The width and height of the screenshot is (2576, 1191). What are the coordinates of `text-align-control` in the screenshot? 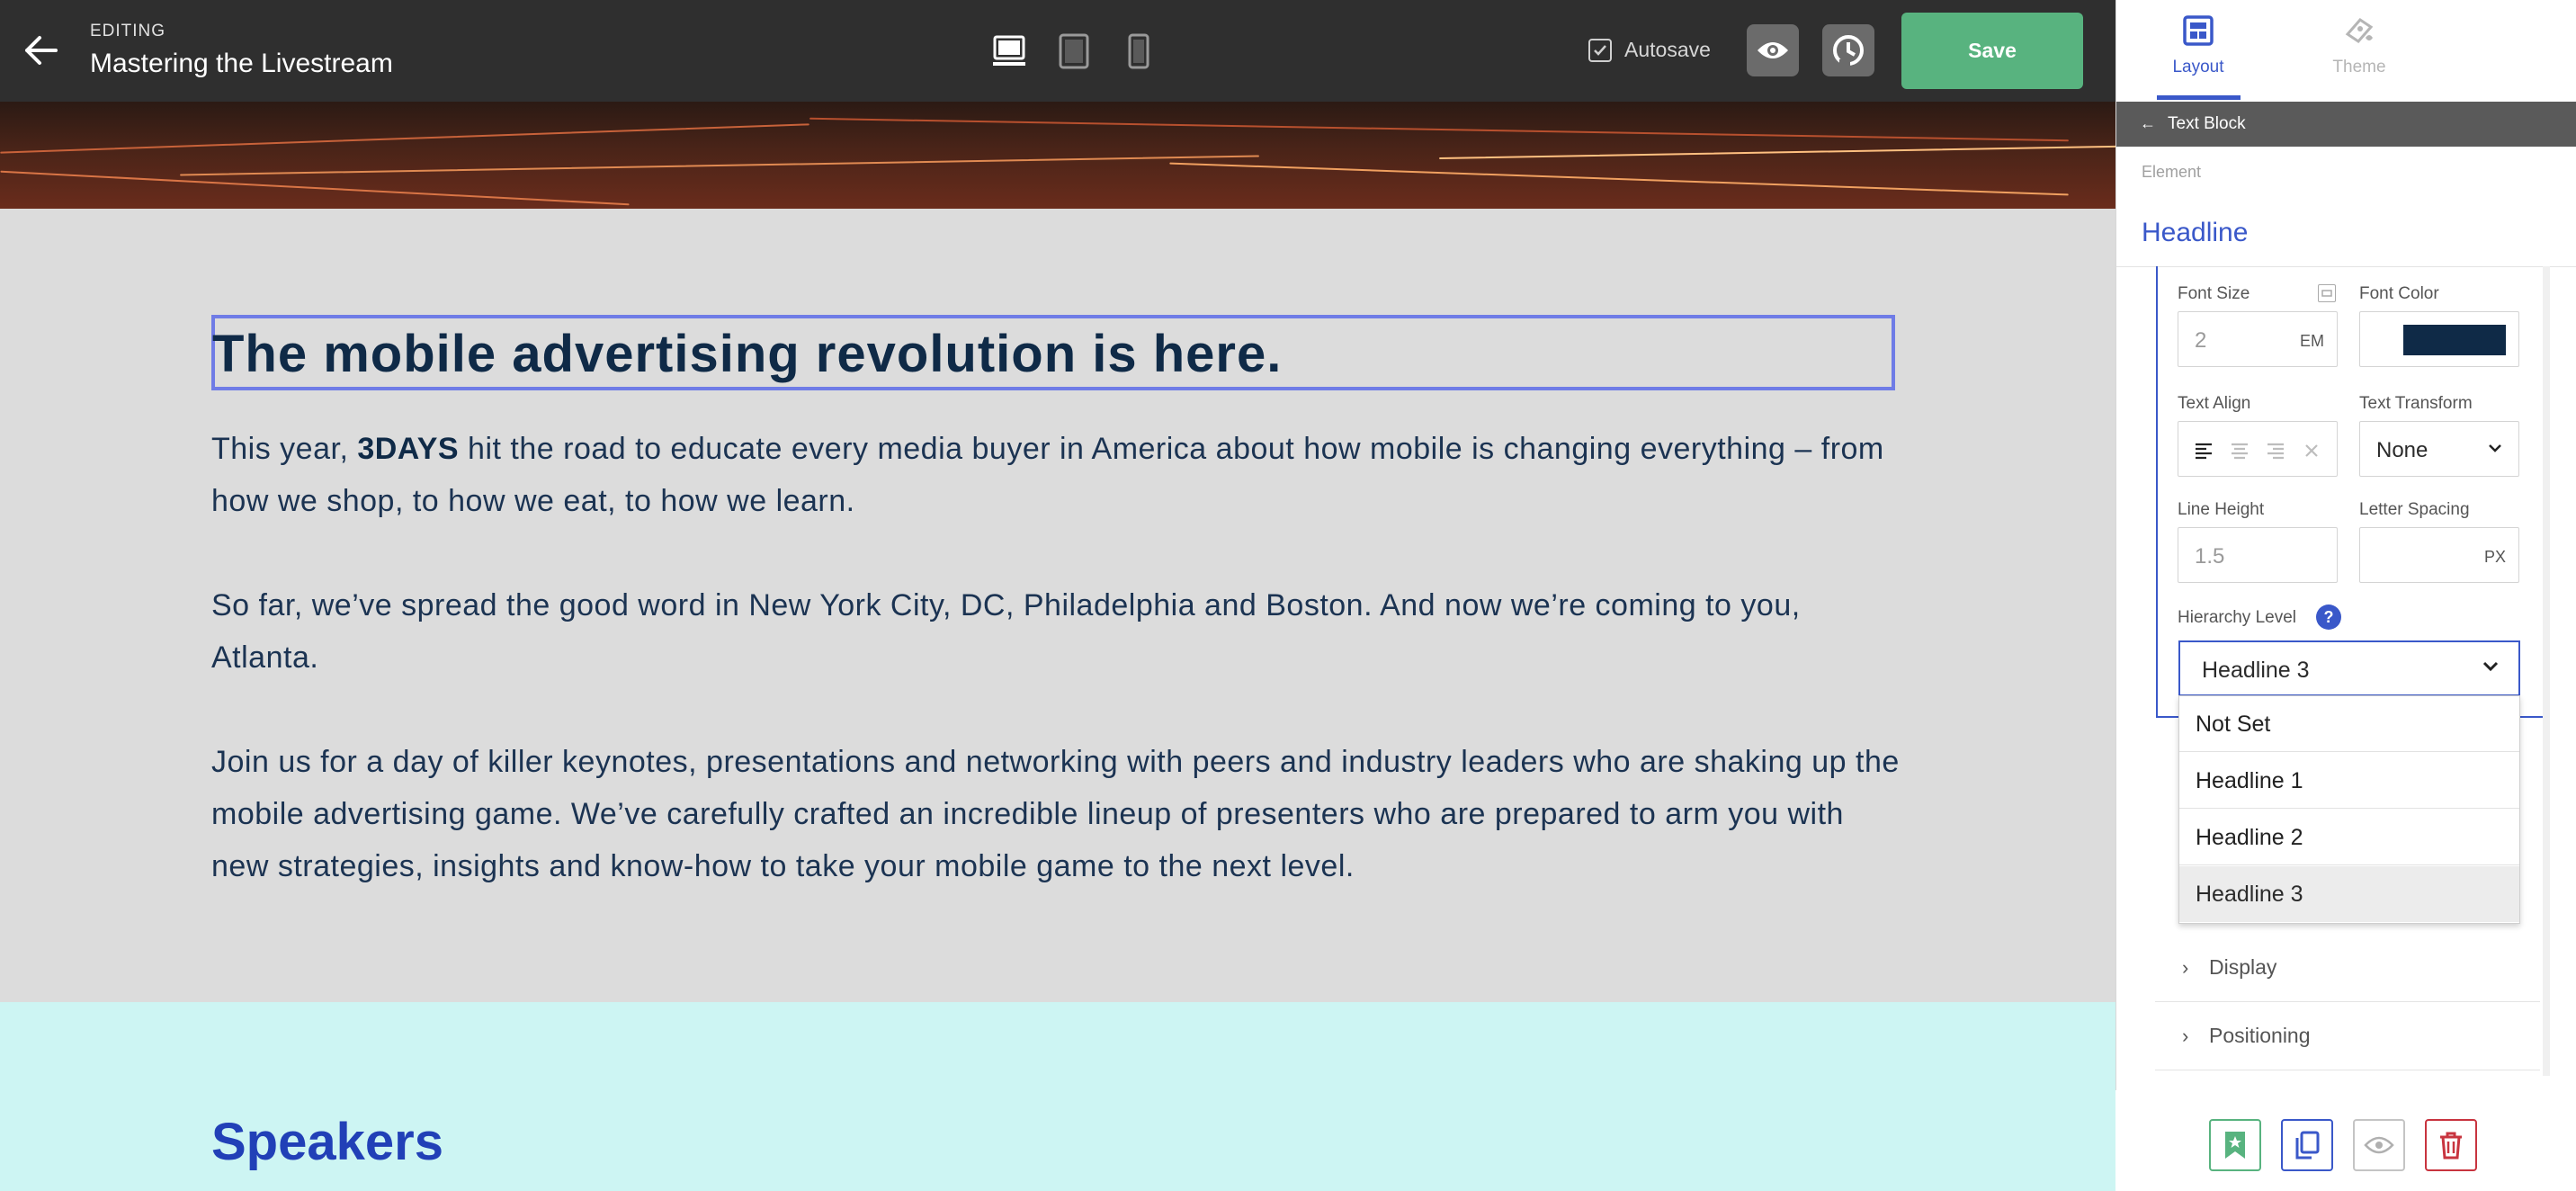 It's located at (2258, 449).